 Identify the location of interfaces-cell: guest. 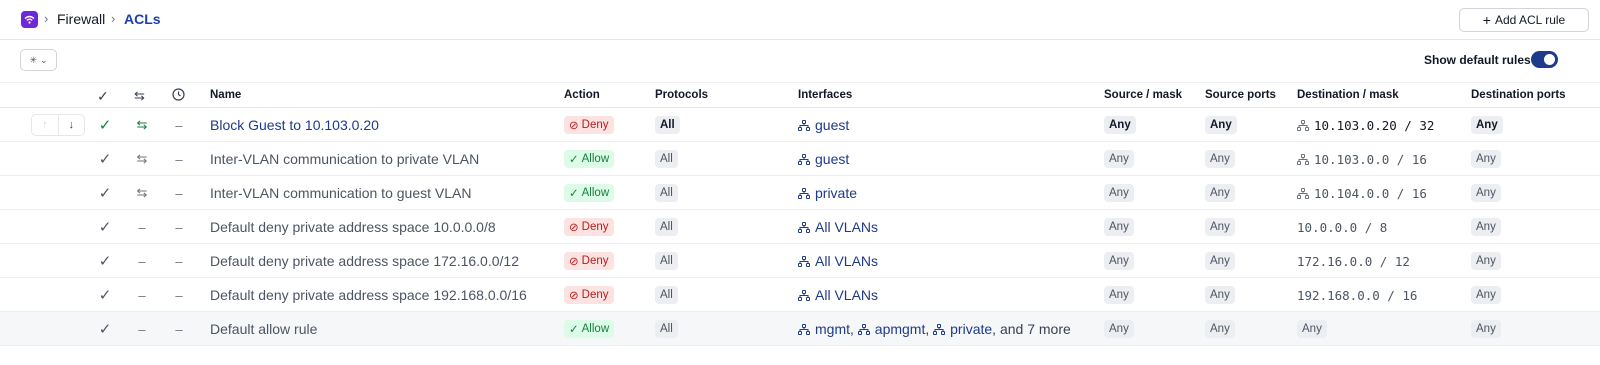
(823, 125).